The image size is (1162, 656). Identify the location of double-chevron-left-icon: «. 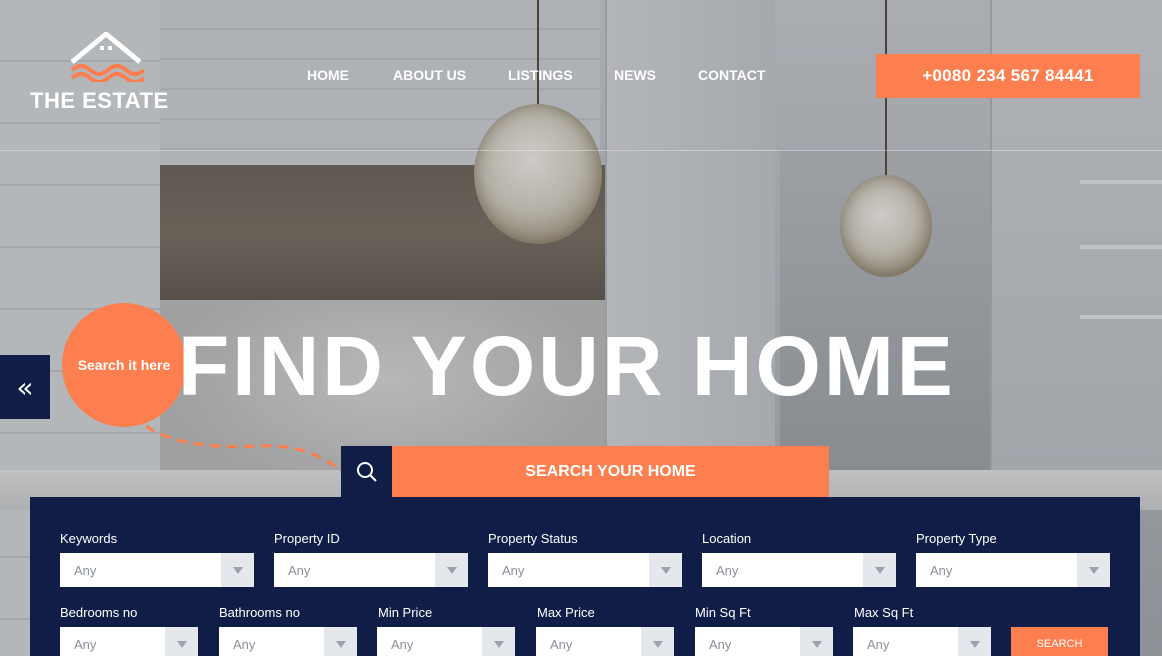
(25, 387).